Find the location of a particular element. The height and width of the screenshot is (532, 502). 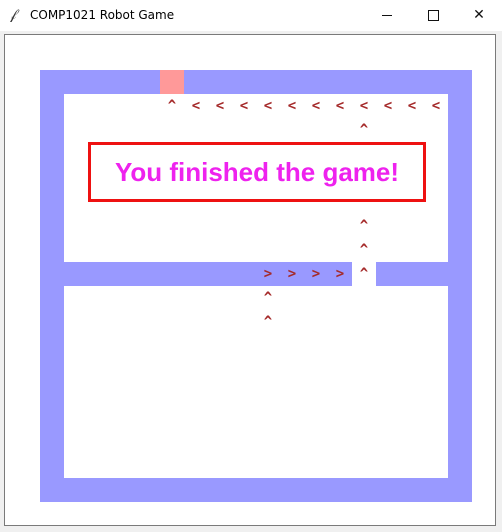

wall-bottom is located at coordinates (256, 490).